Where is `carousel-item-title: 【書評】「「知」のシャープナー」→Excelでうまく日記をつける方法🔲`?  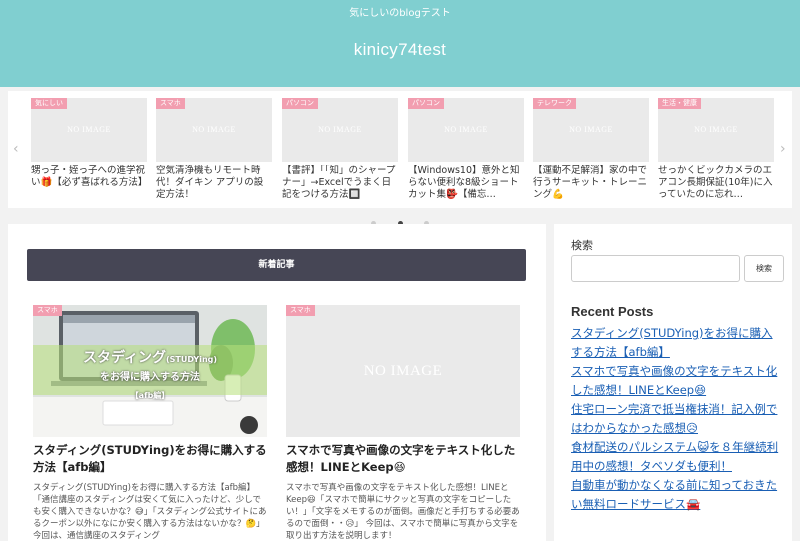
carousel-item-title: 【書評】「「知」のシャープナー」→Excelでうまく日記をつける方法🔲 is located at coordinates (340, 183).